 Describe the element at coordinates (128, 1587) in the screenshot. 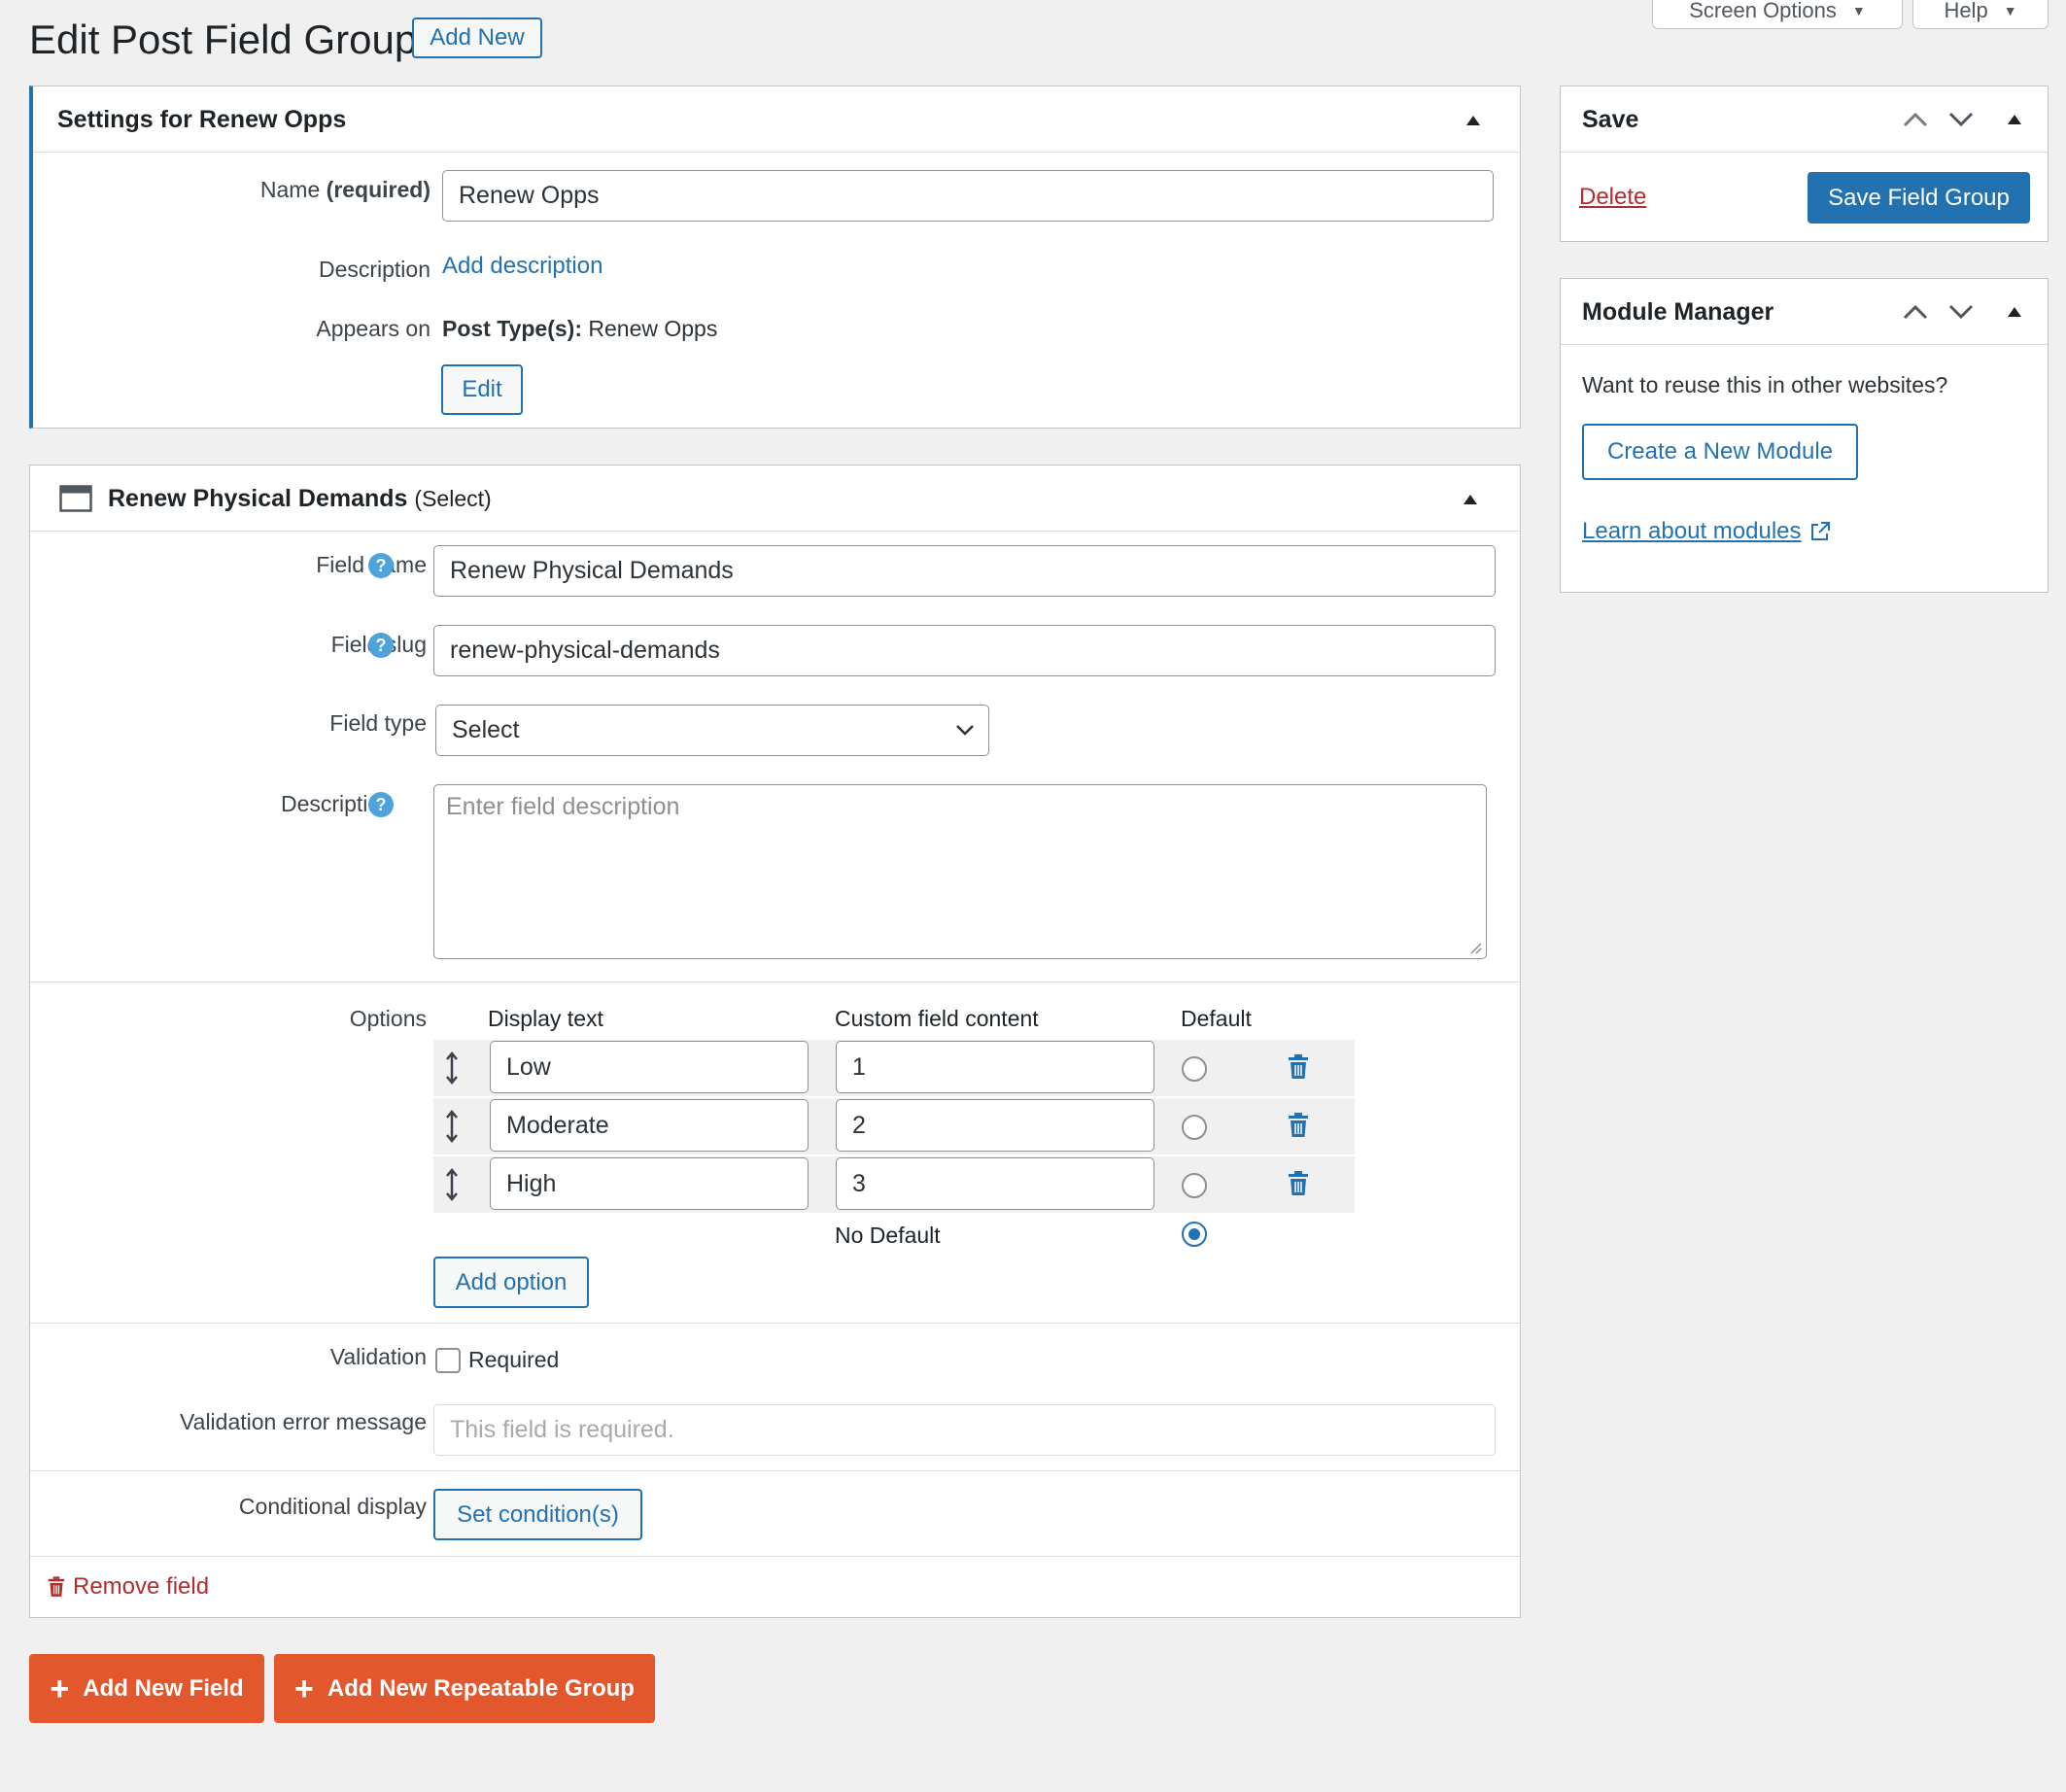

I see `remove-field-link: Remove field` at that location.